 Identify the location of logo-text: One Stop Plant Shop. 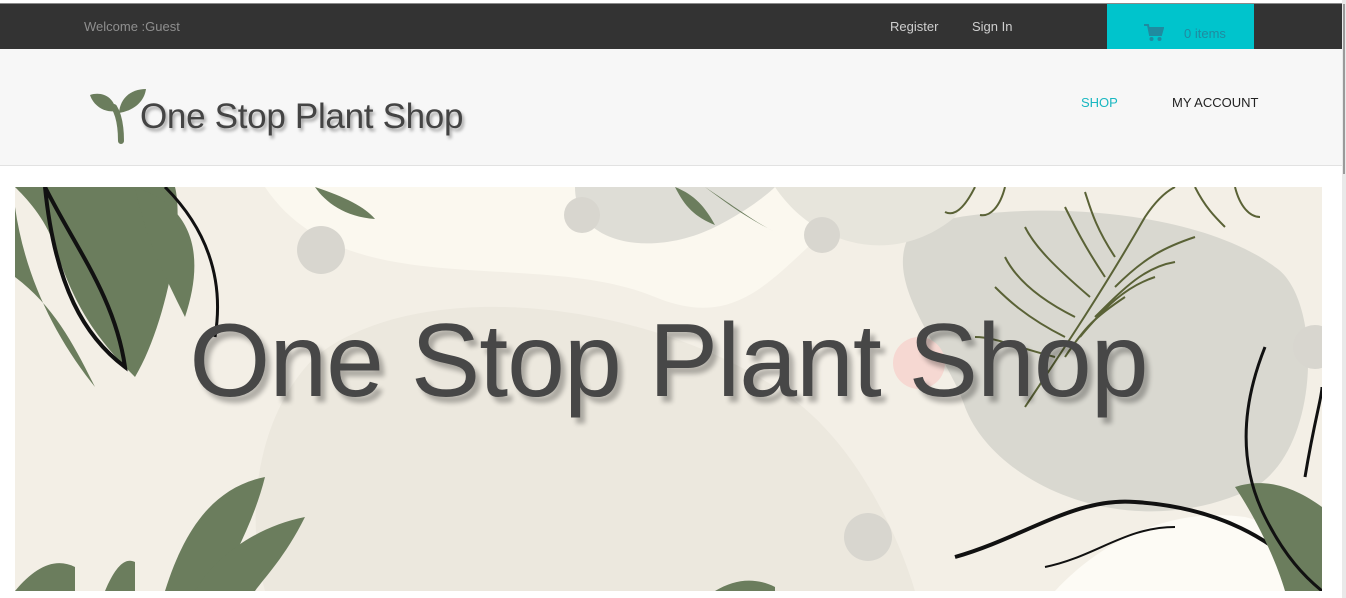
(302, 116).